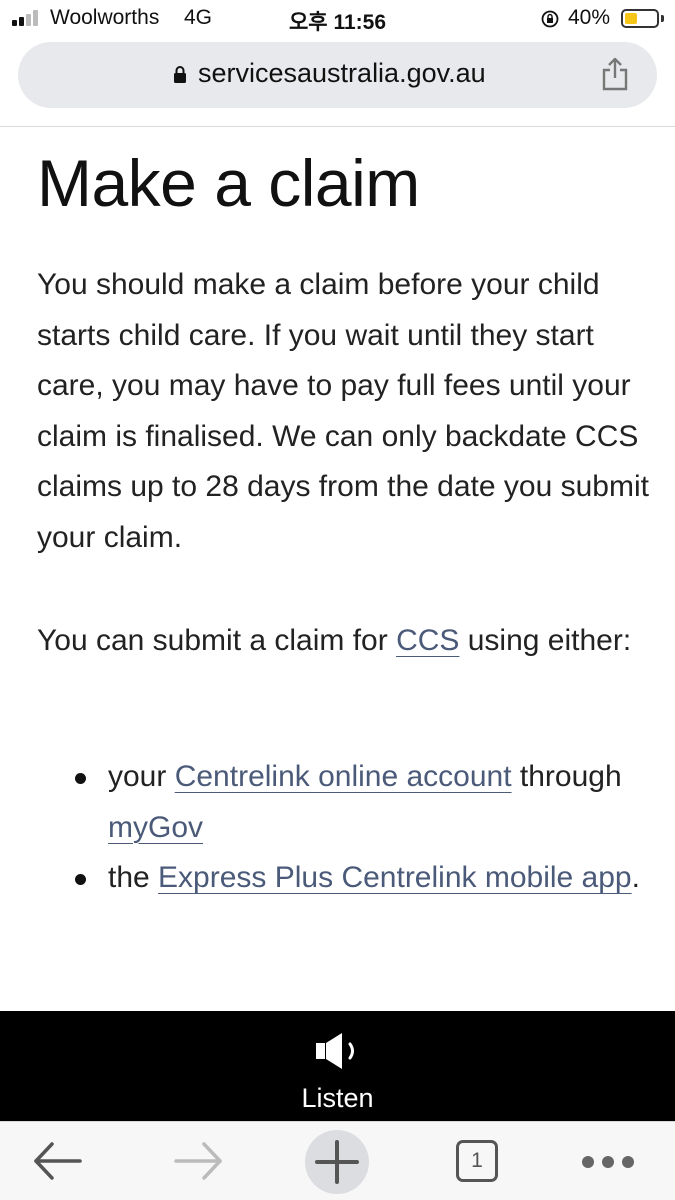 This screenshot has width=675, height=1200. What do you see at coordinates (566, 776) in the screenshot?
I see `list-item-text-middle: through` at bounding box center [566, 776].